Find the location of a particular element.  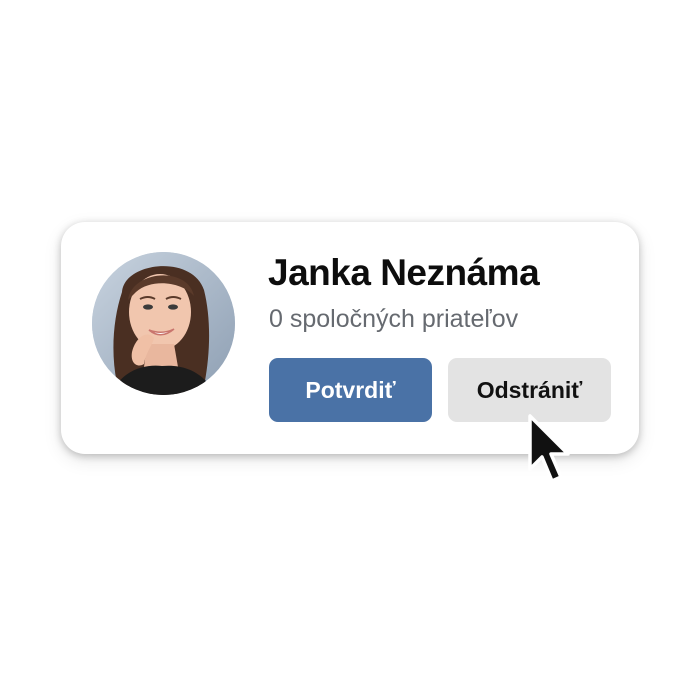

confirm-button: Potvrdiť is located at coordinates (350, 390).